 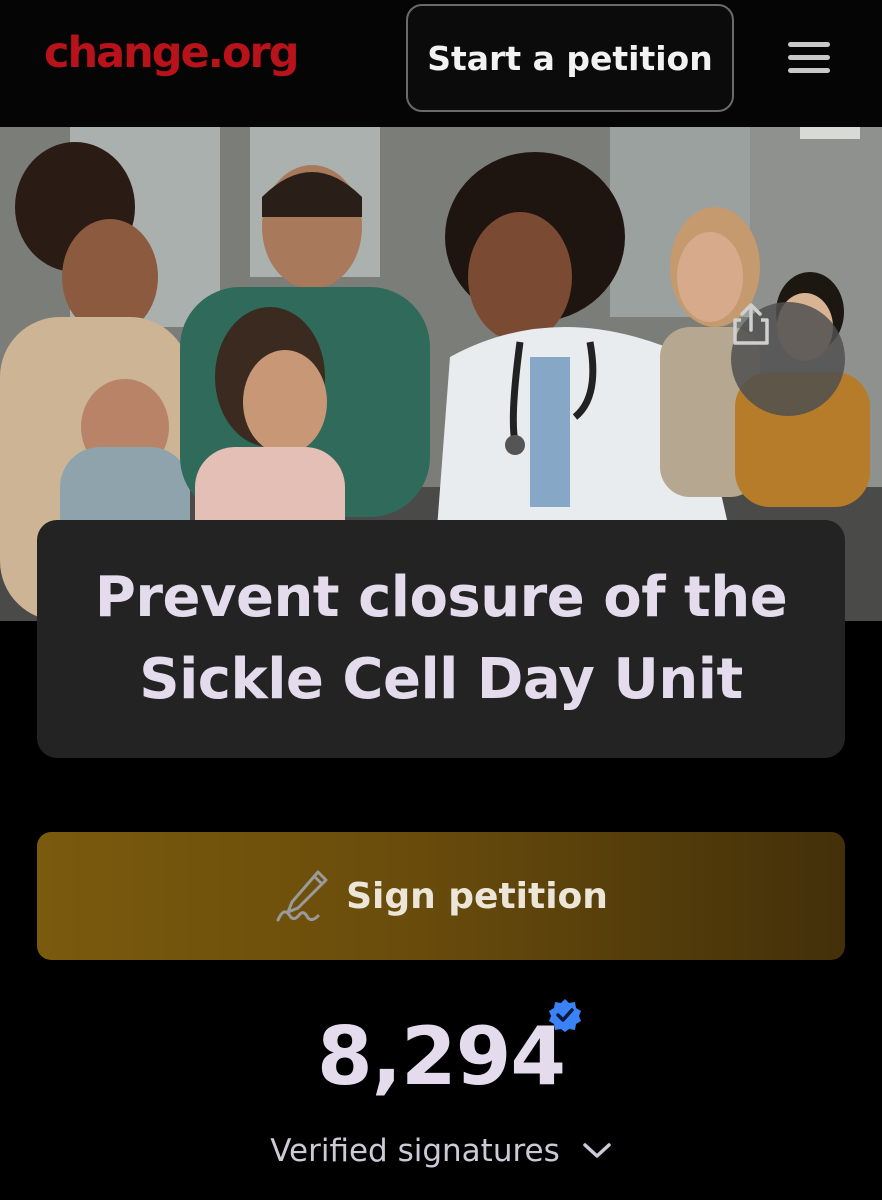 I want to click on top-navigation-bar: change.org Start a petition, so click(x=441, y=63).